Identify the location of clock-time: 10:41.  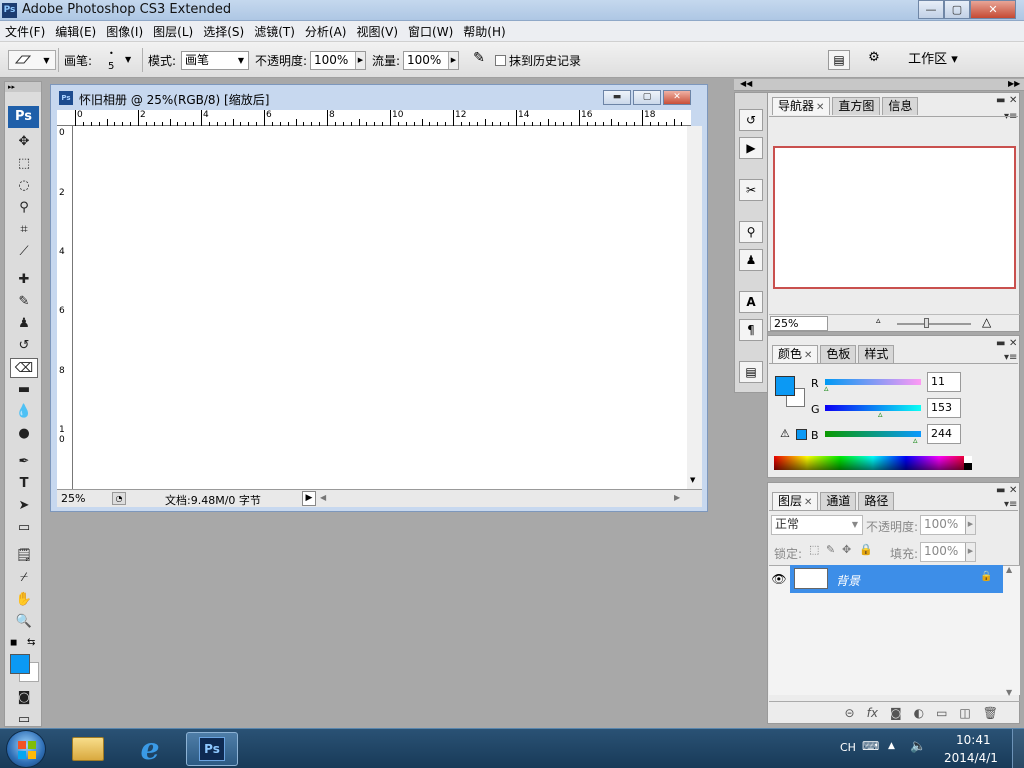
(973, 740).